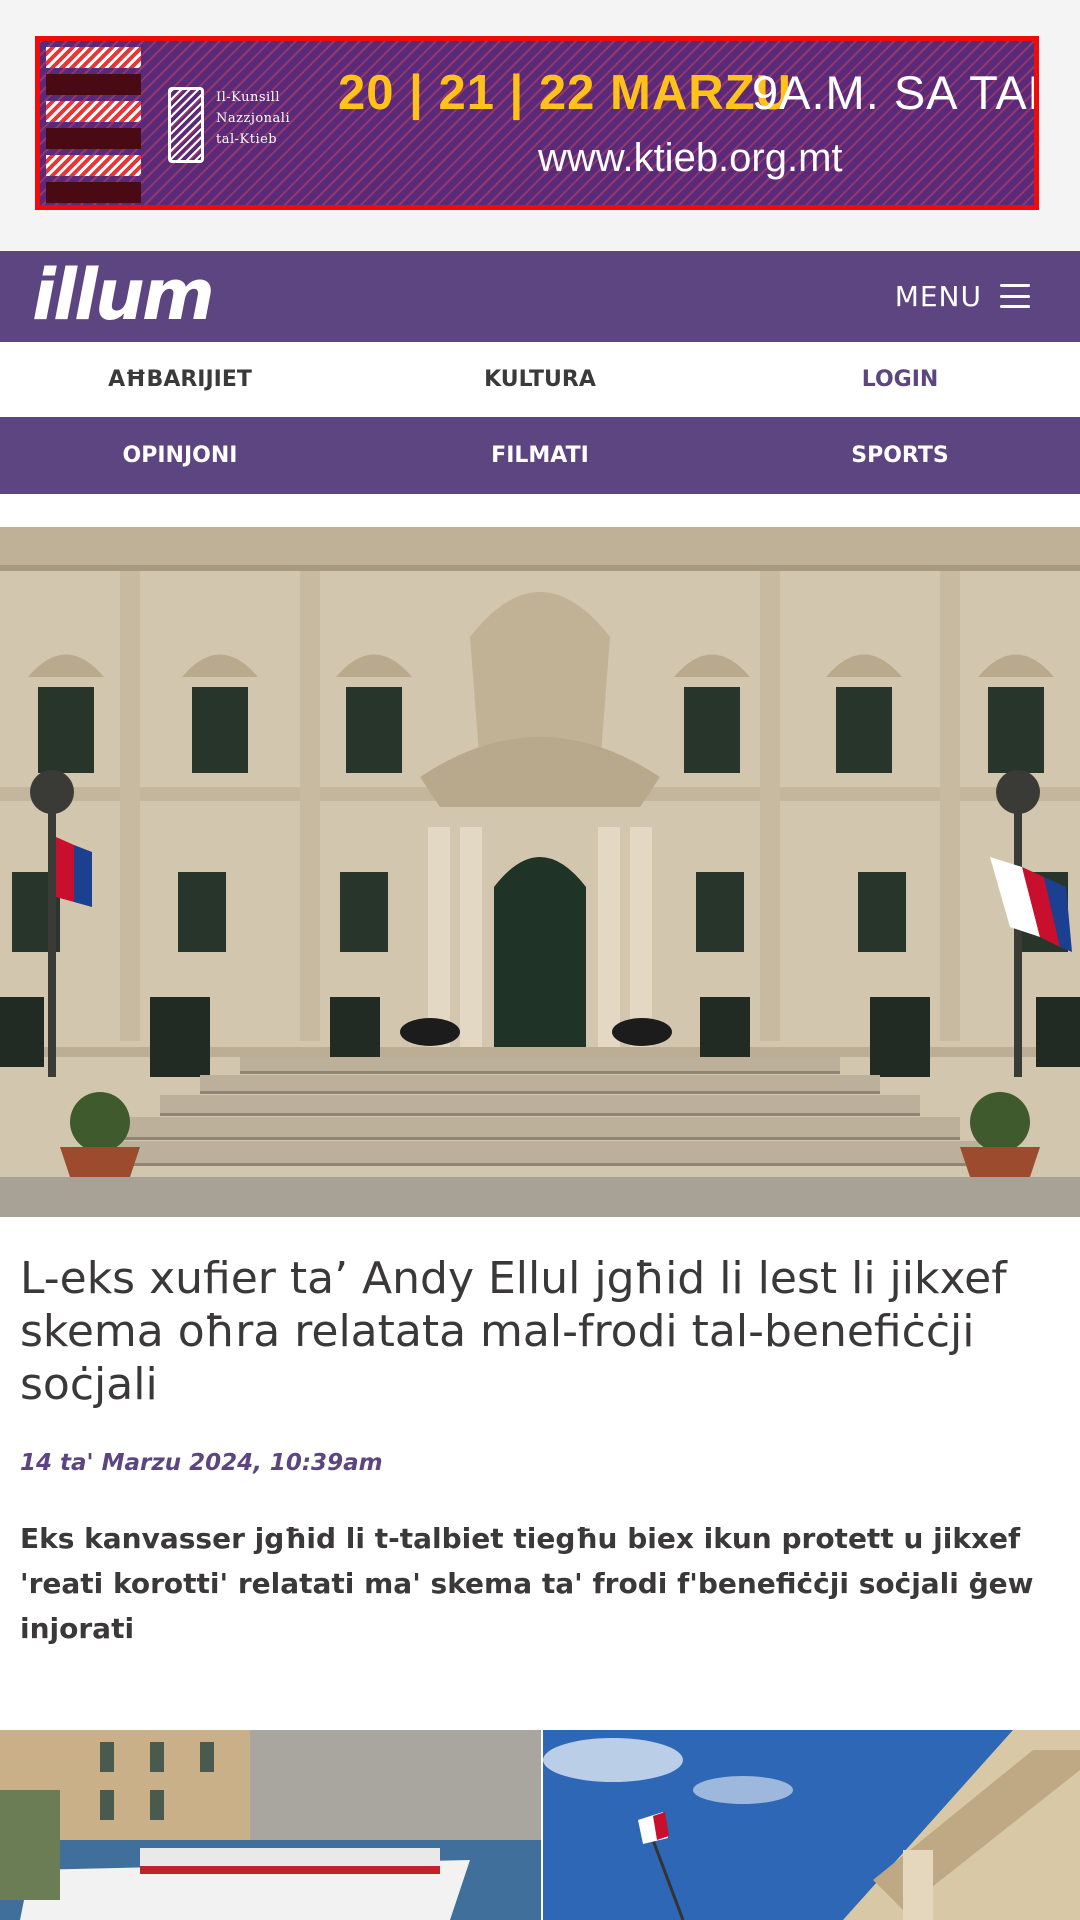  I want to click on nav-item-opinjoni: OPINJONI, so click(180, 455).